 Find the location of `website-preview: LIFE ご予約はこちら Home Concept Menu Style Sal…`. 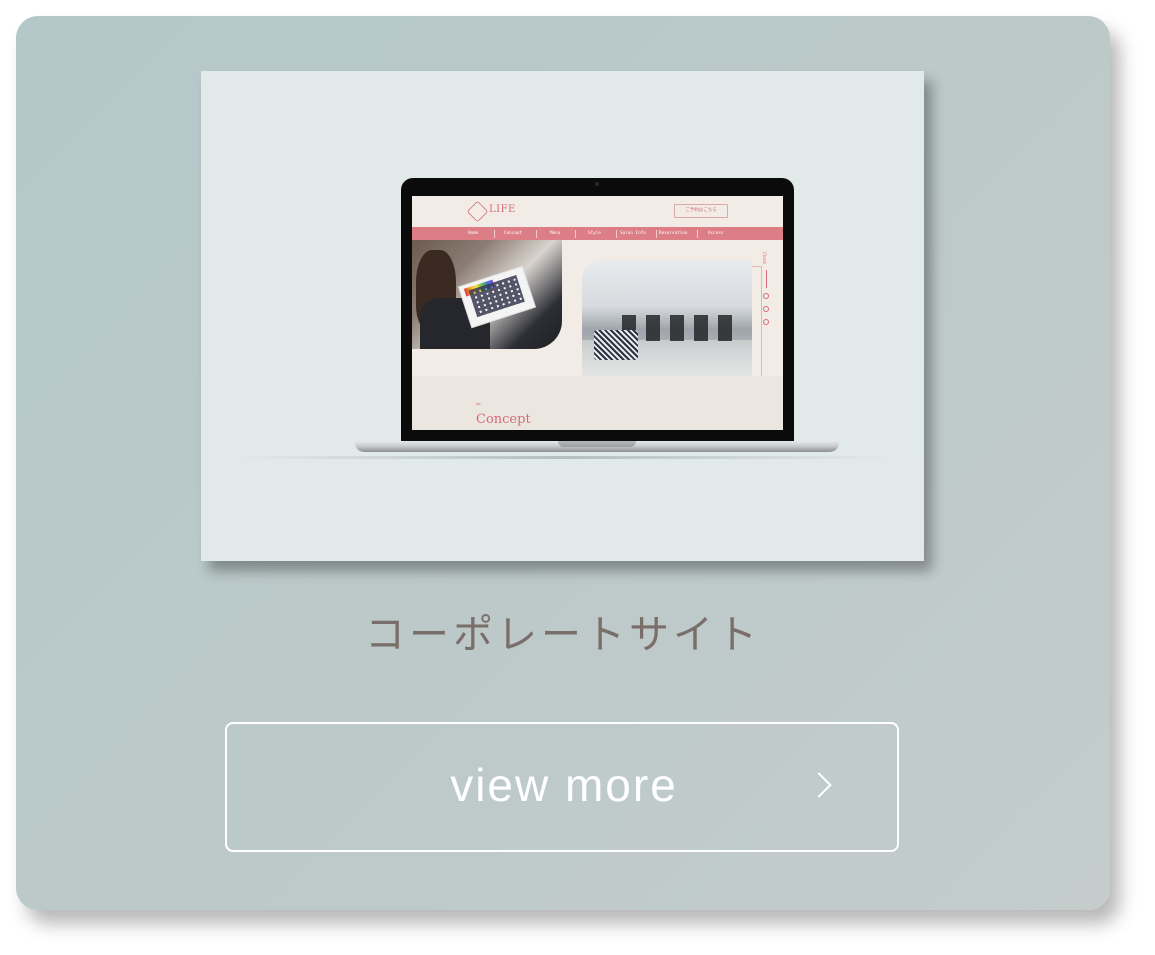

website-preview: LIFE ご予約はこちら Home Concept Menu Style Sal… is located at coordinates (597, 313).